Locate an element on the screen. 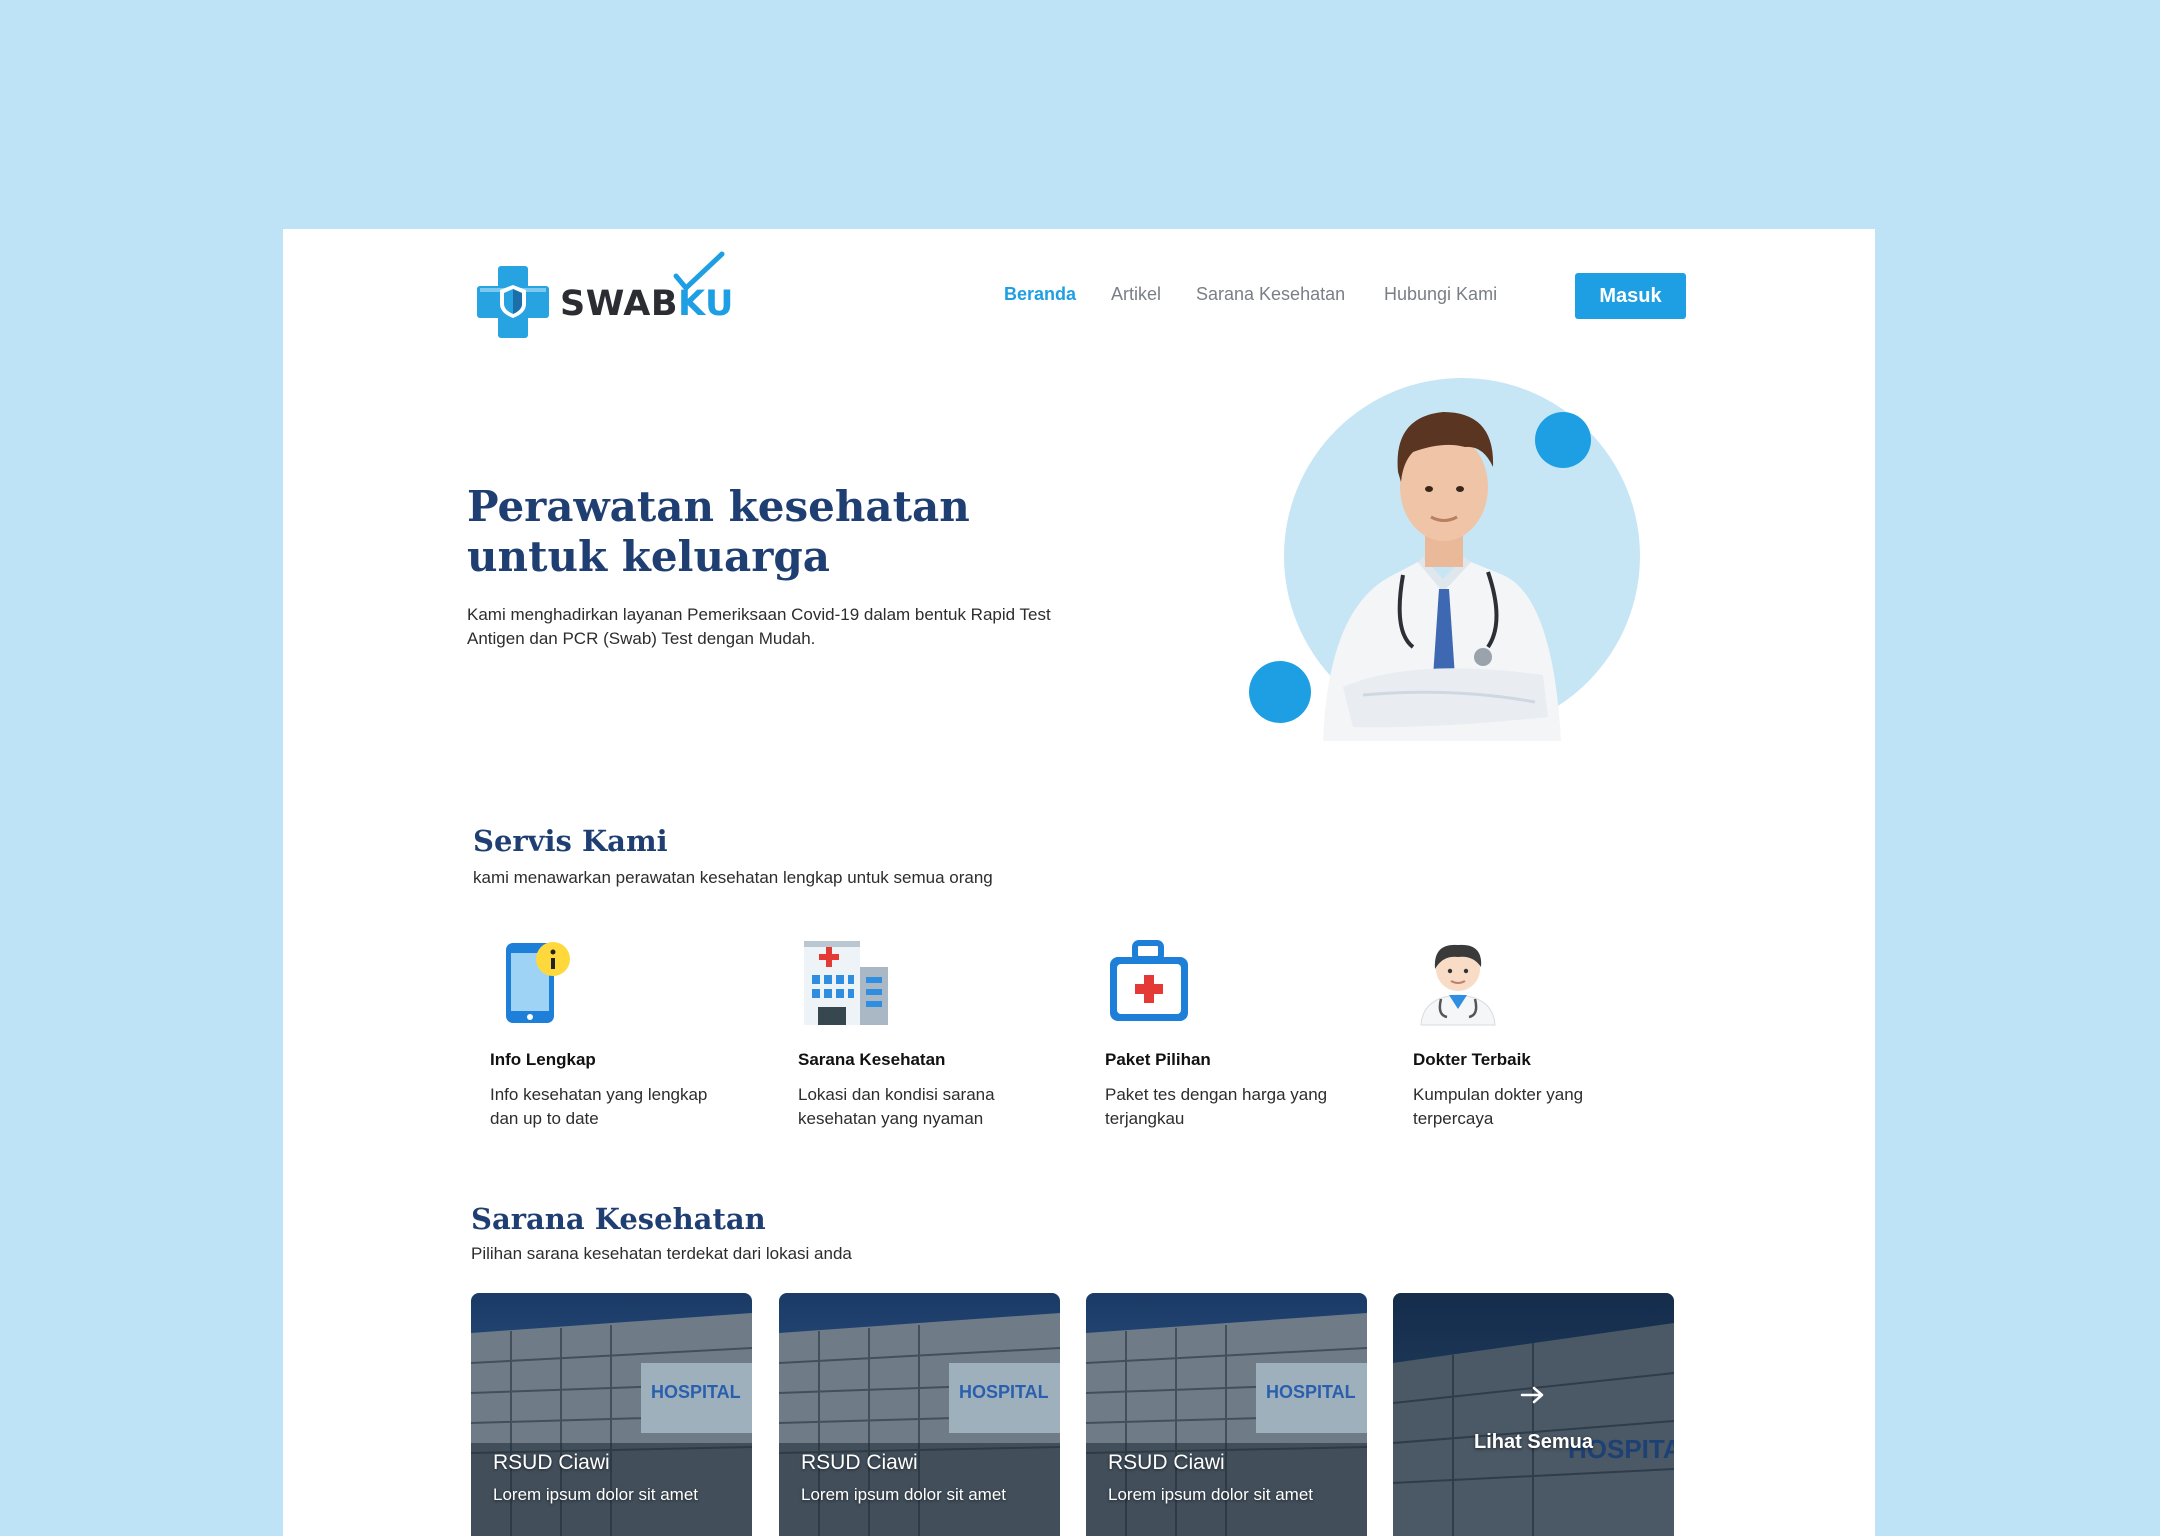 This screenshot has height=1536, width=2160. service-title: Paket Pilihan is located at coordinates (1158, 1059).